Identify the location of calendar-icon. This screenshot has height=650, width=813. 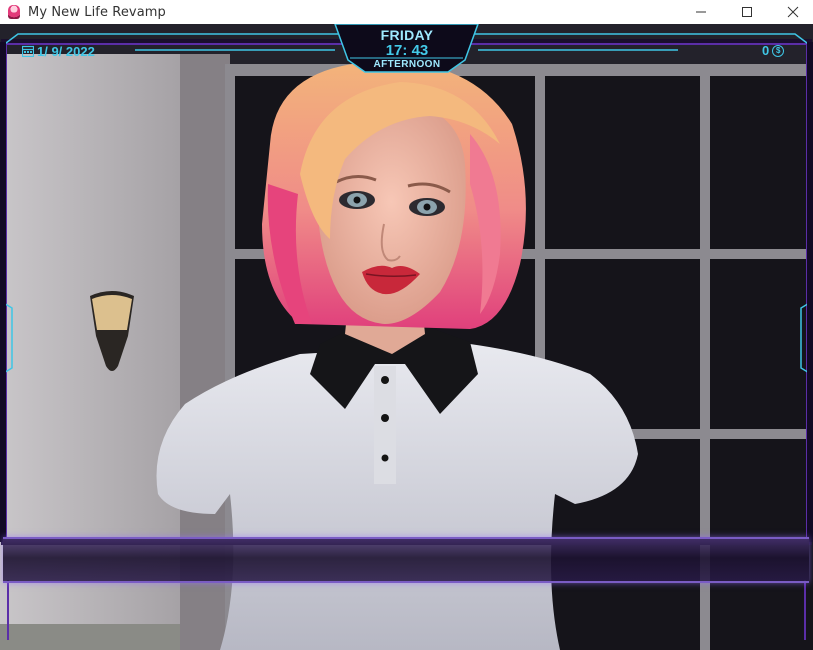
(28, 51).